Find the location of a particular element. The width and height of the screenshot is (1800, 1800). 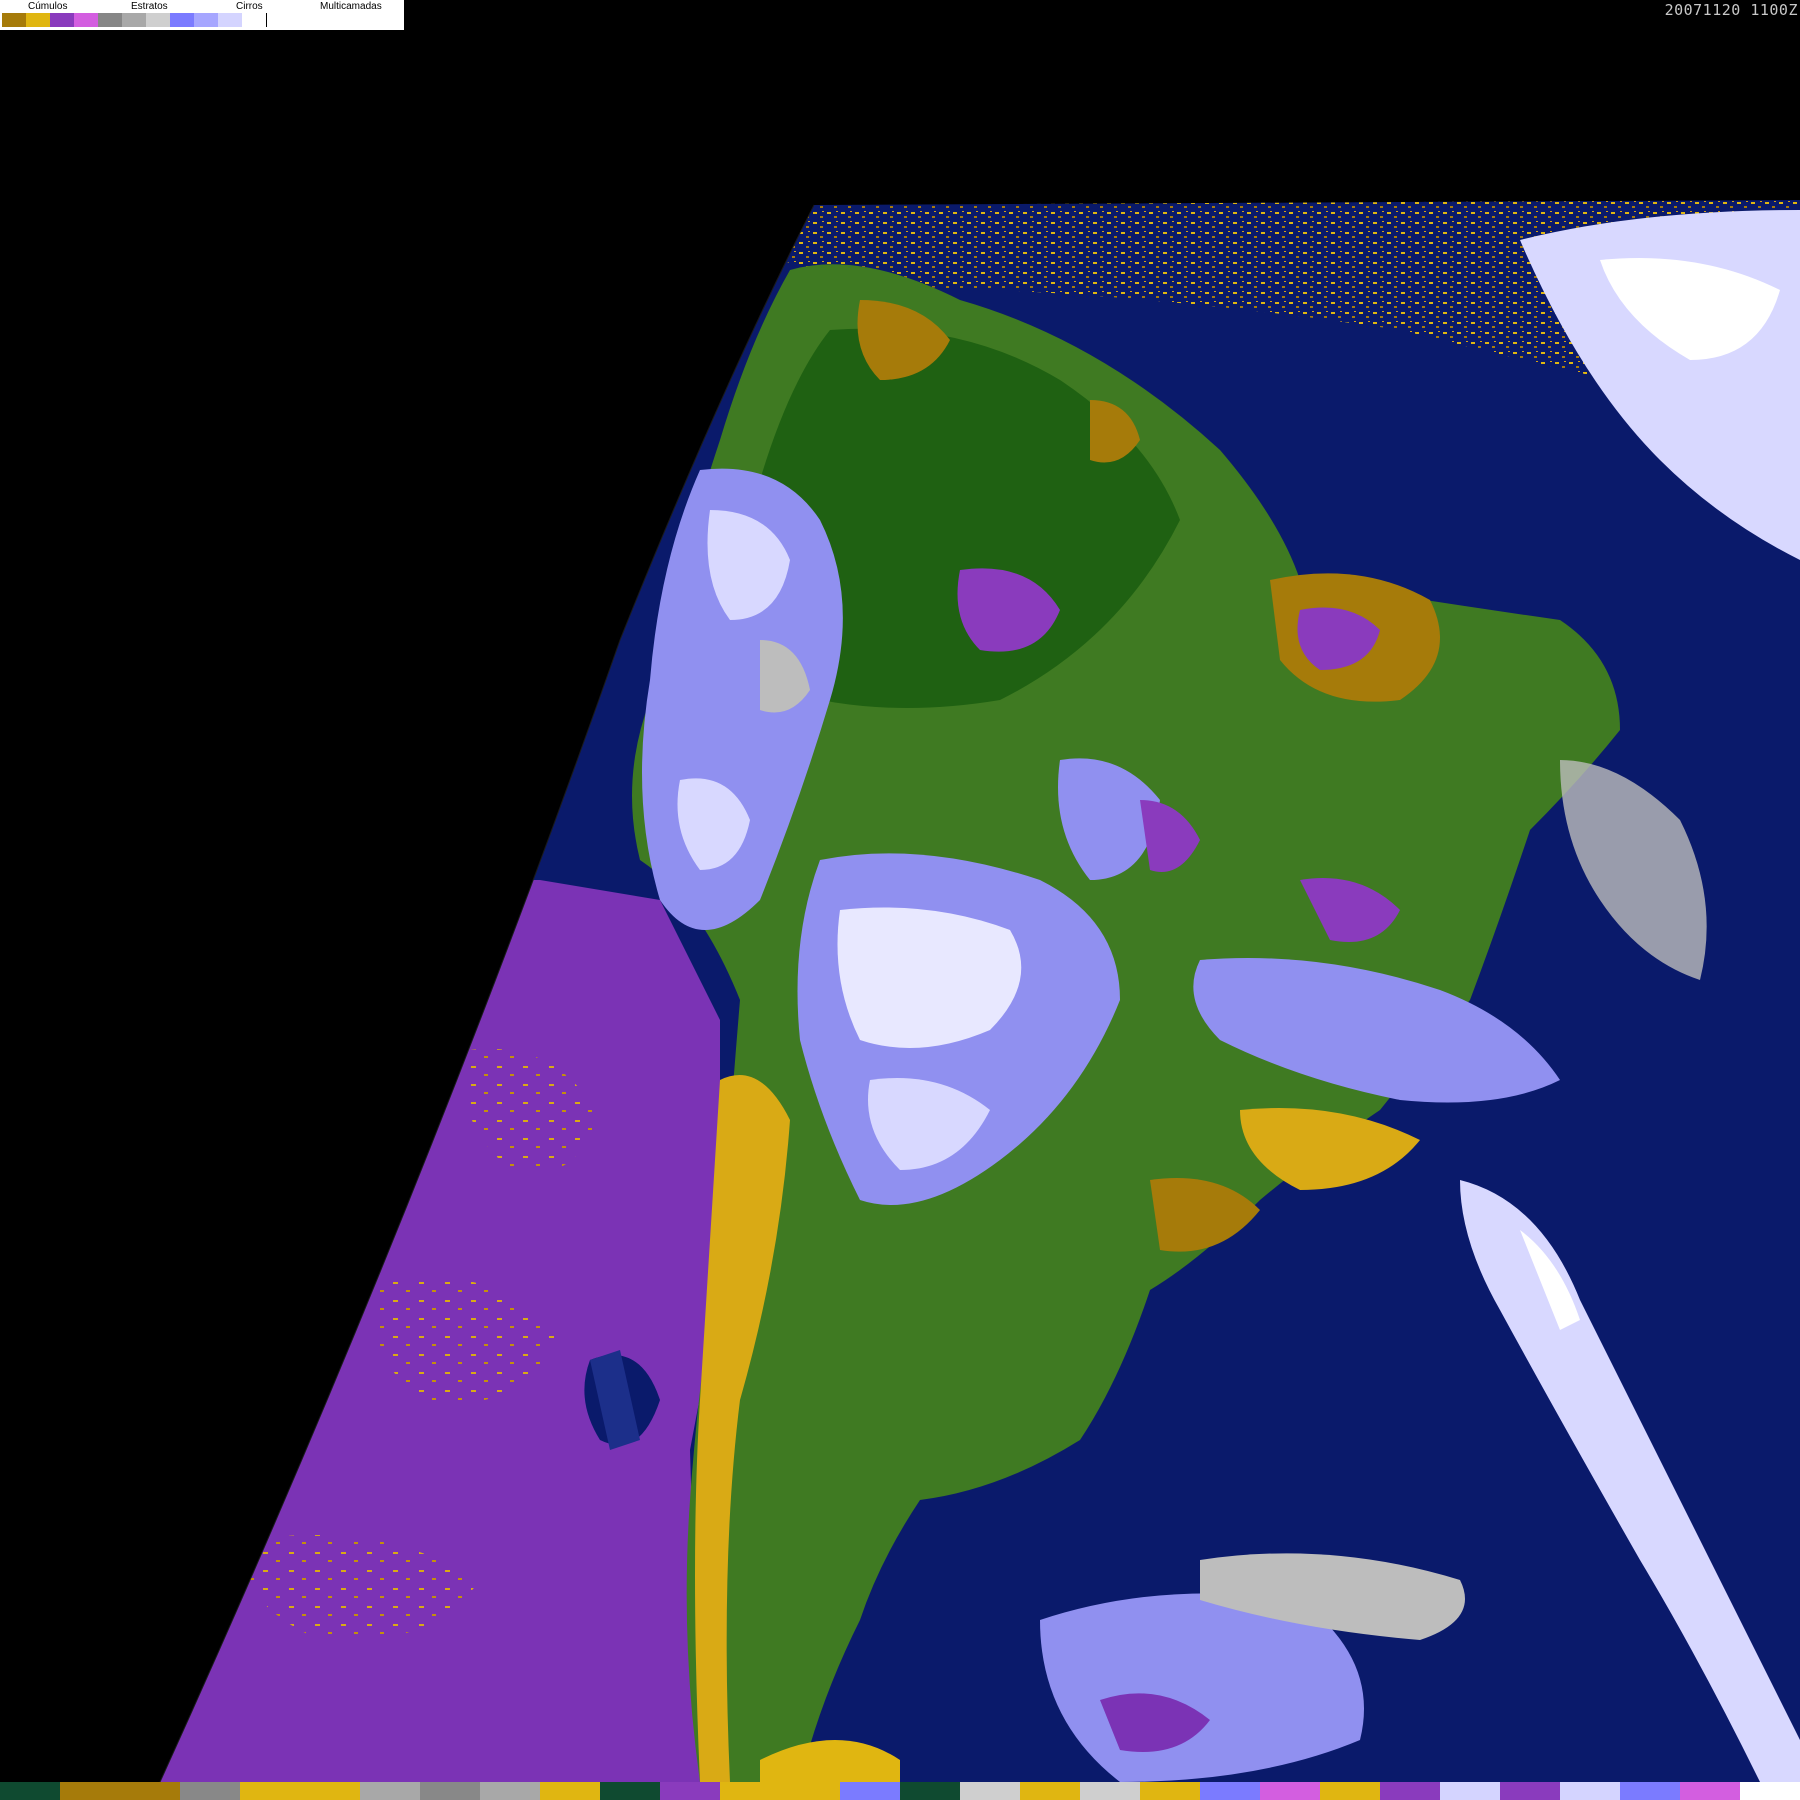

legend-label-stratus: Estratos is located at coordinates (149, 6).